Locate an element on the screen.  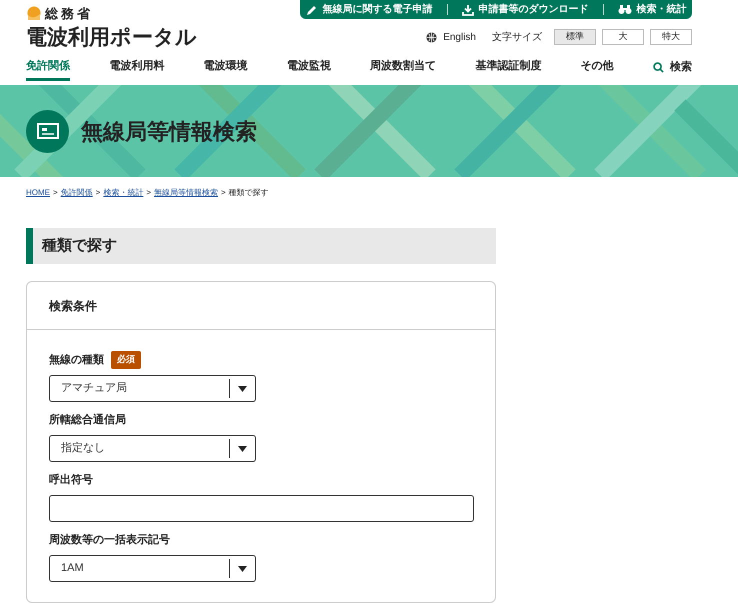
select-field: 指定なし is located at coordinates (152, 448).